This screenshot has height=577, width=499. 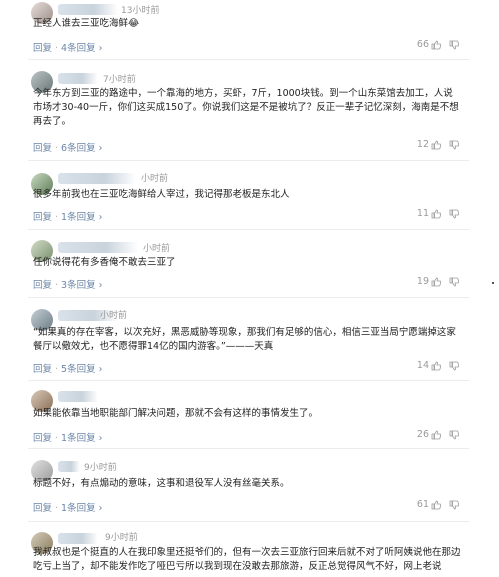 I want to click on comment-time: 13小时前, so click(x=140, y=11).